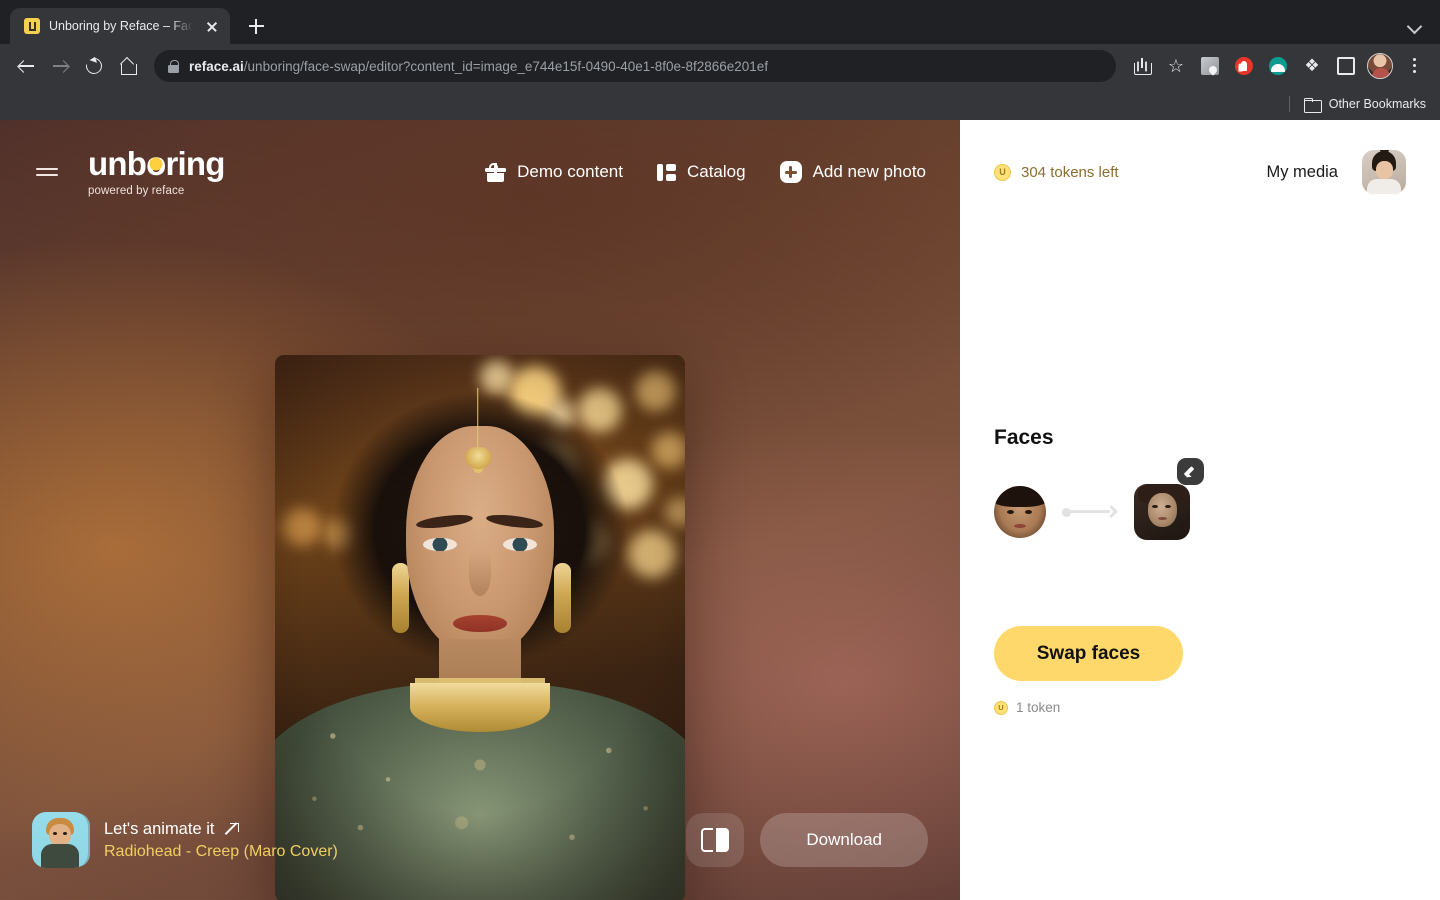  I want to click on grid-icon, so click(666, 172).